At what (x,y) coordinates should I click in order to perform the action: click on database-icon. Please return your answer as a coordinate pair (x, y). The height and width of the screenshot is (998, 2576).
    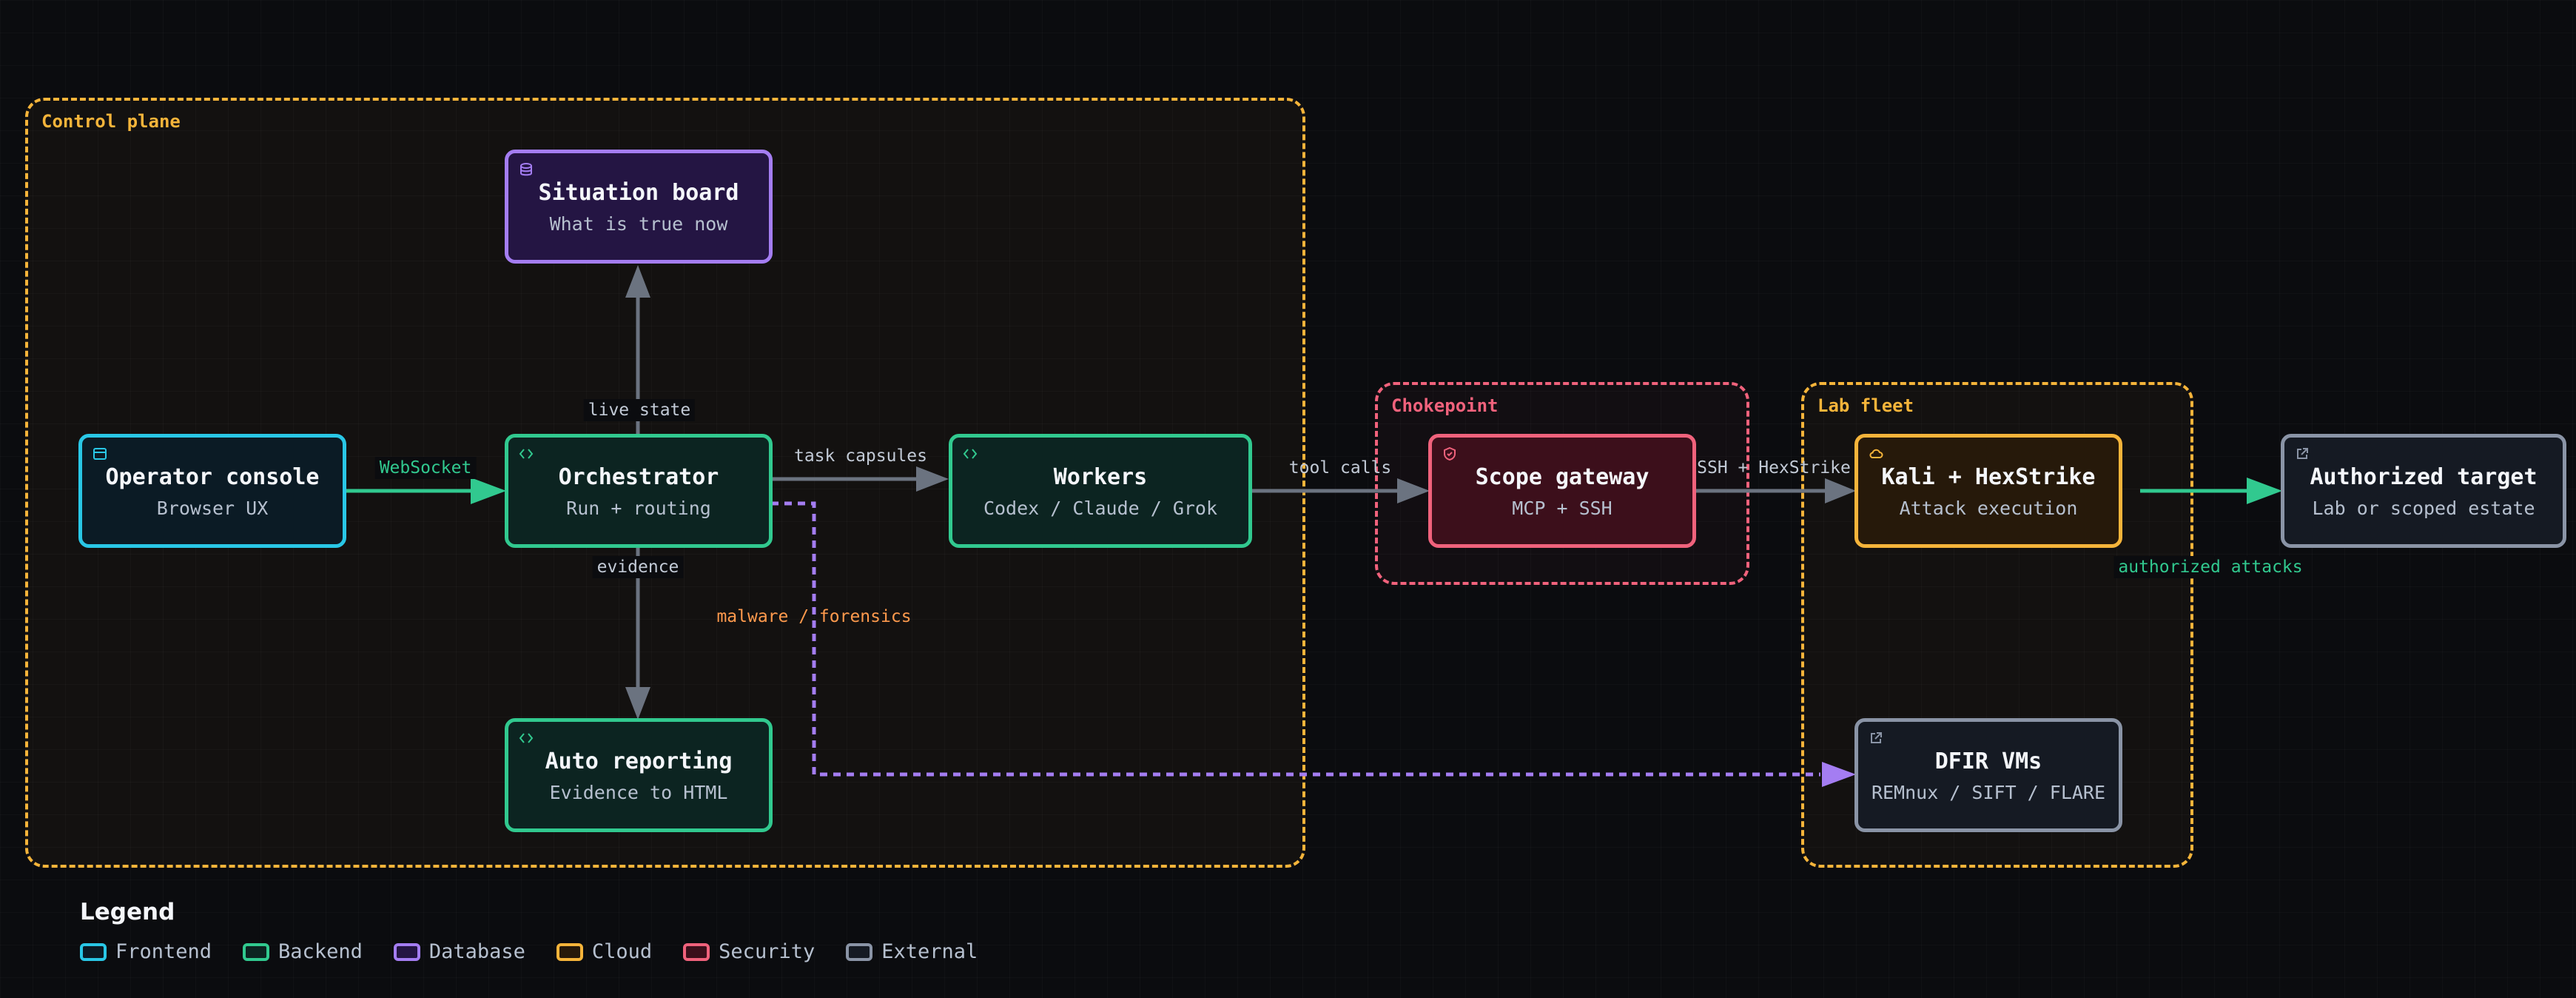
    Looking at the image, I should click on (526, 169).